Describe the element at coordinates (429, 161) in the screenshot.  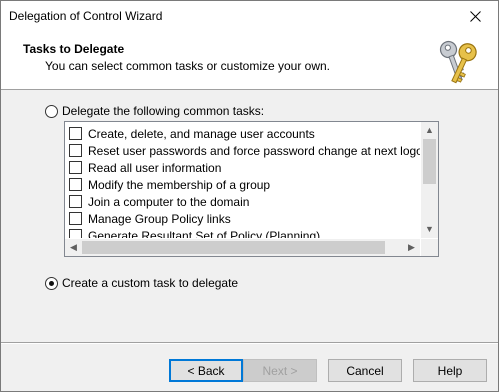
I see `vertical-scroll-thumb` at that location.